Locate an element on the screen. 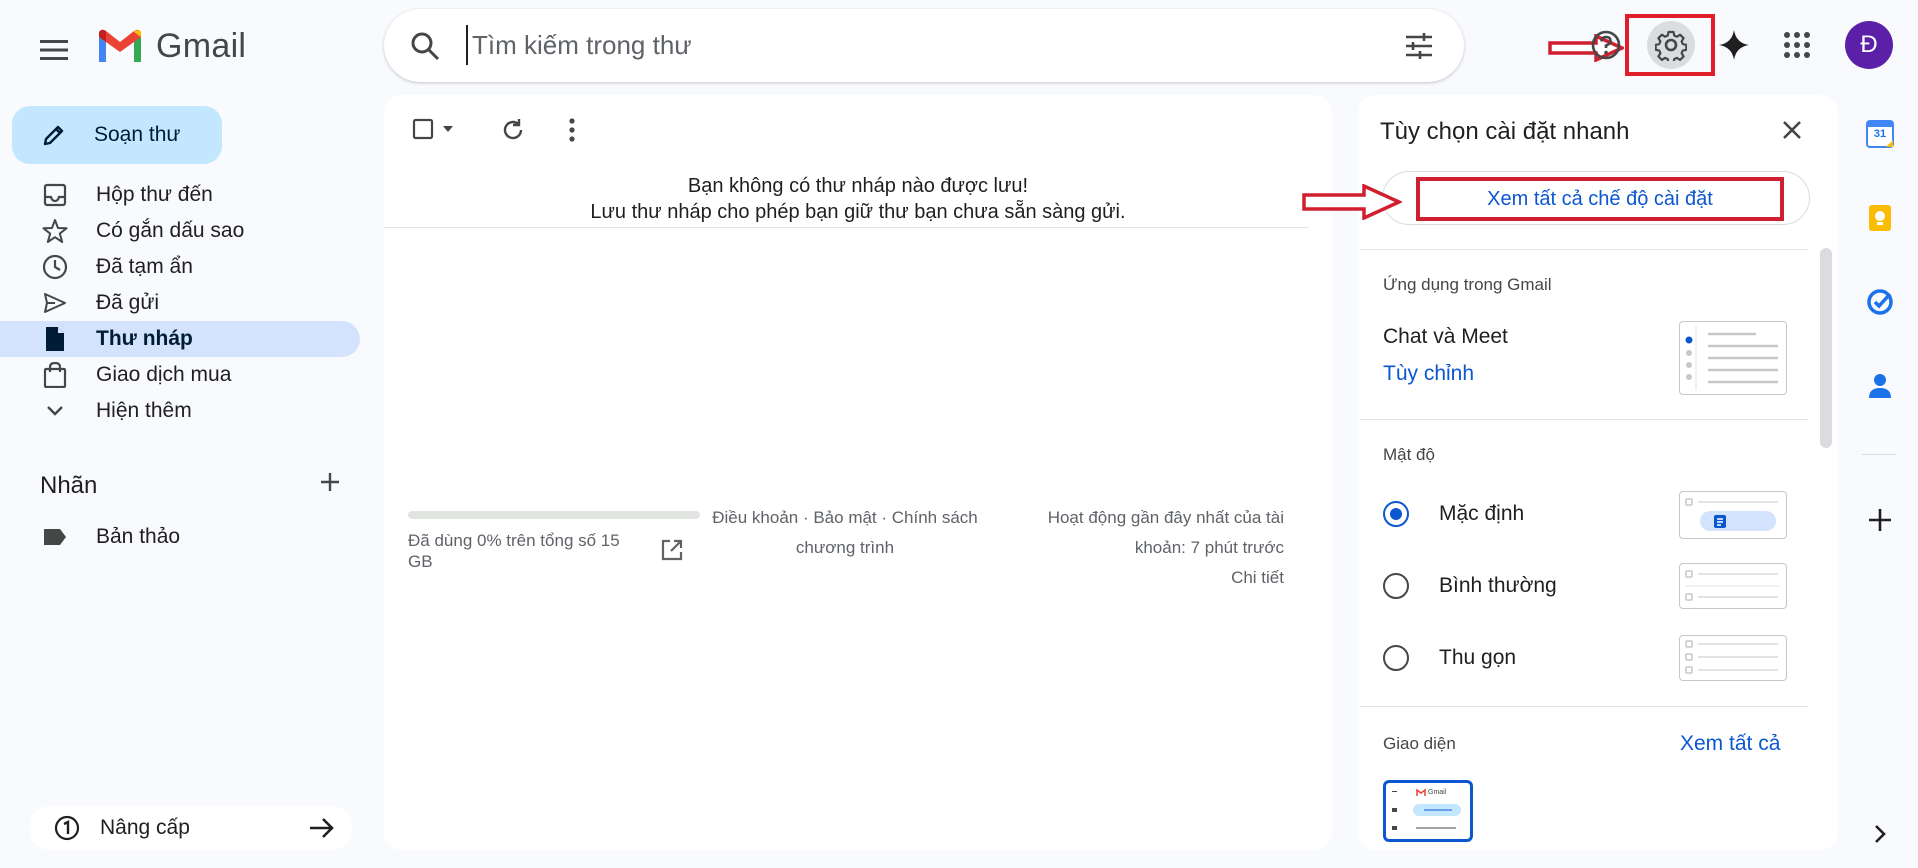 This screenshot has width=1918, height=868. google-apps-button is located at coordinates (1797, 45).